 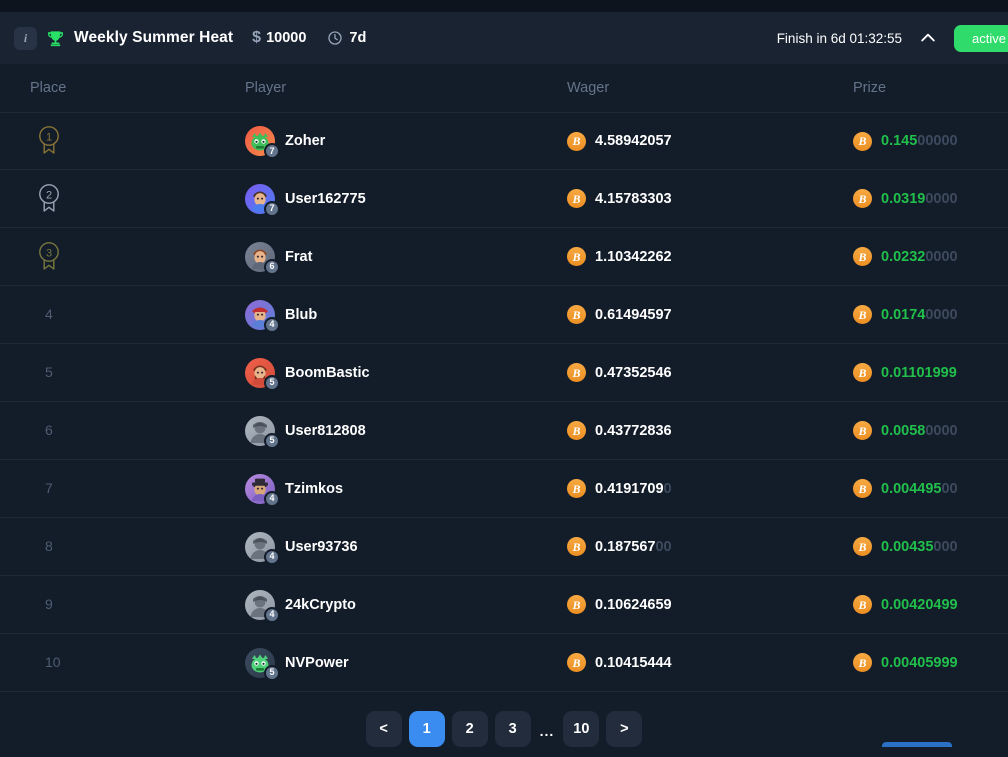 I want to click on cell-wager: B 0.61494597, so click(x=710, y=314).